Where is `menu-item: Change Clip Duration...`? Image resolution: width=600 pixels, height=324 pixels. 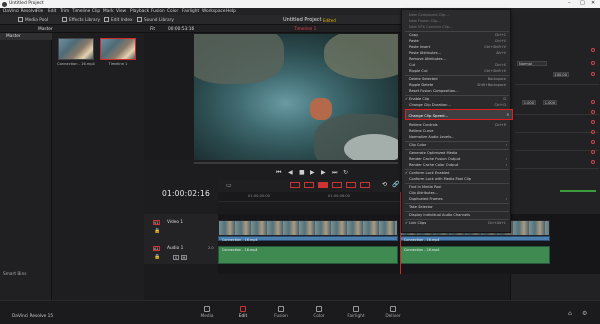
menu-item: Change Clip Duration... is located at coordinates (430, 105).